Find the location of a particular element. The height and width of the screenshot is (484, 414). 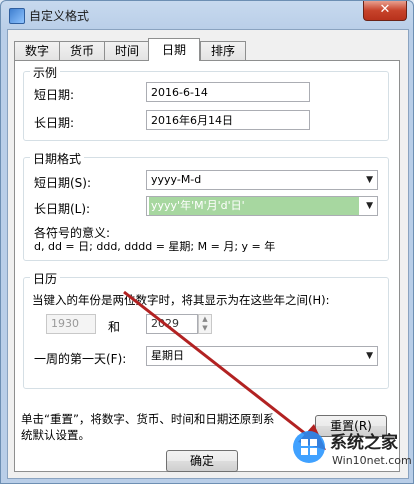

long-date-format-label: 长日期(L): is located at coordinates (62, 209).